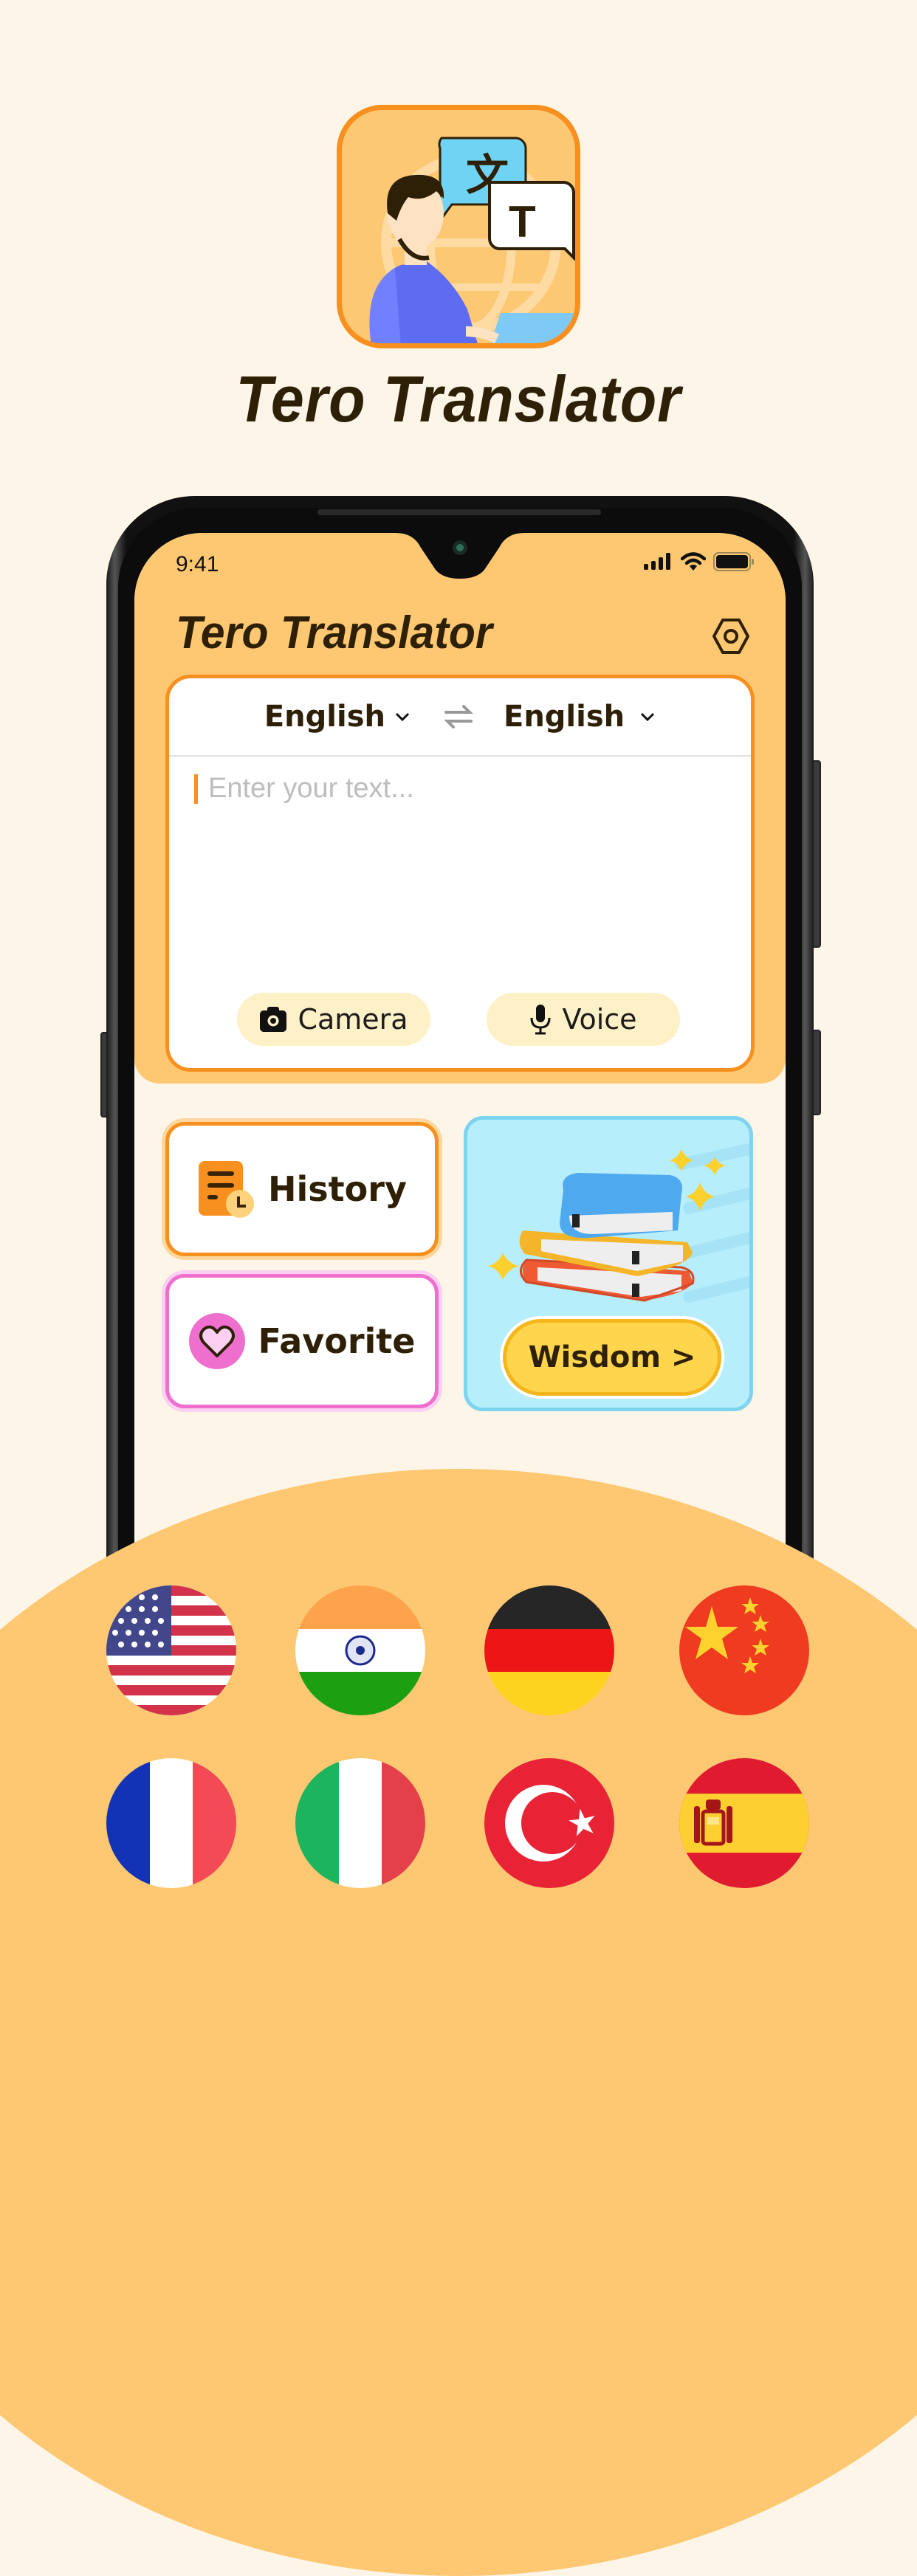 This screenshot has height=2576, width=917. I want to click on flag-united-states, so click(171, 1650).